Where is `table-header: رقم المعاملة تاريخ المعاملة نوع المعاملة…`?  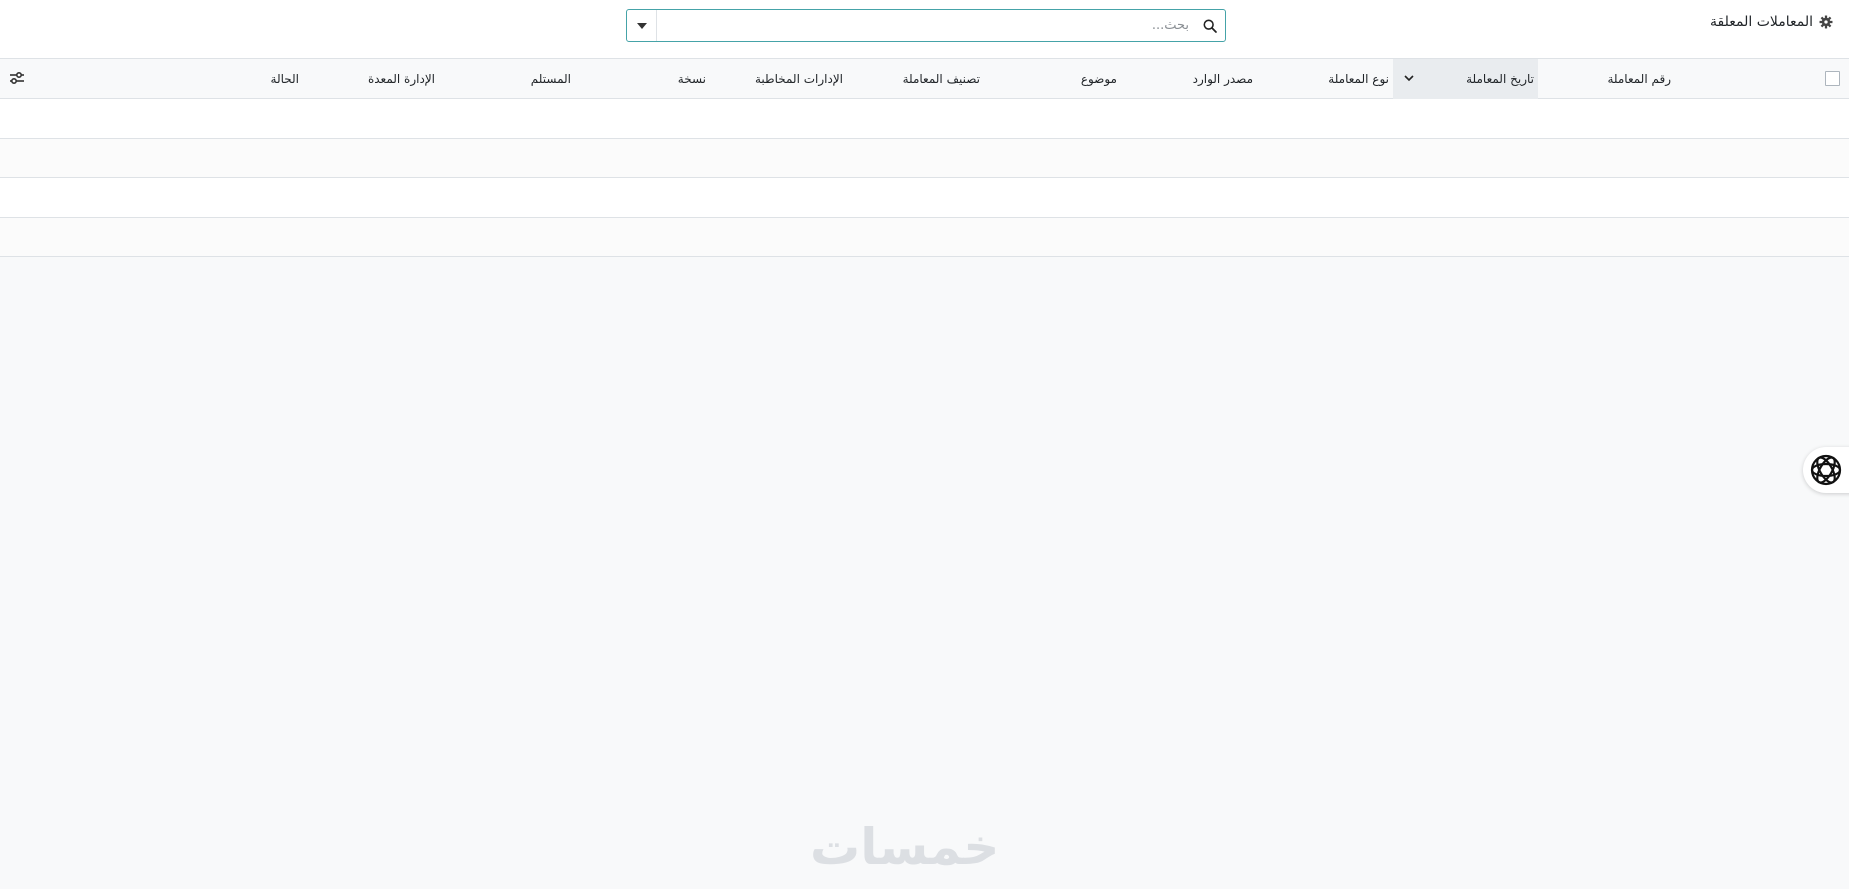
table-header: رقم المعاملة تاريخ المعاملة نوع المعاملة… is located at coordinates (924, 79).